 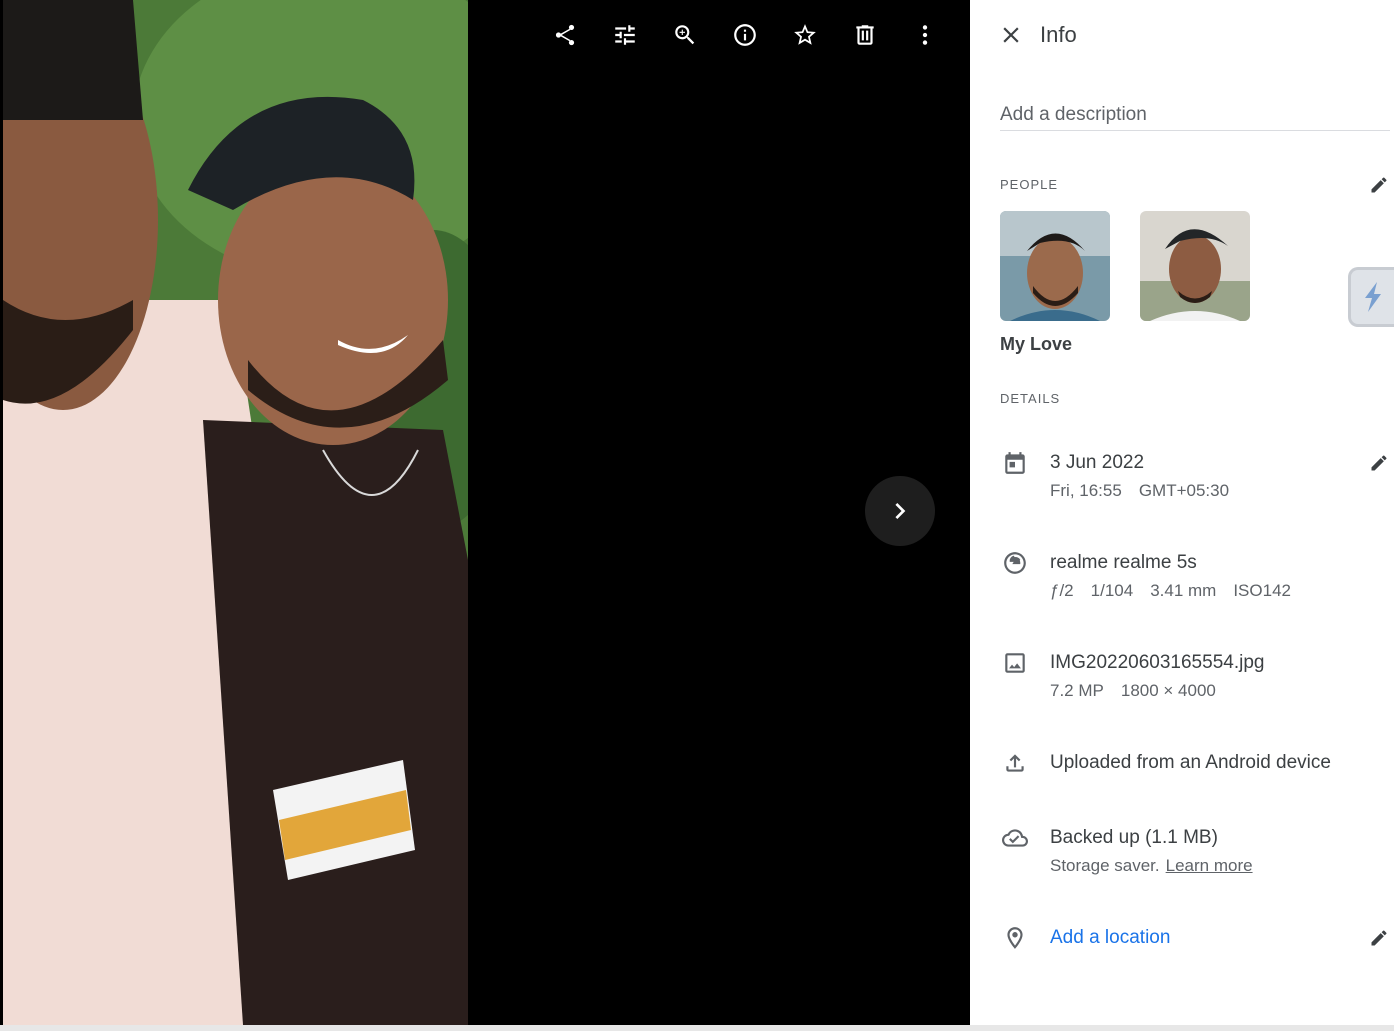 What do you see at coordinates (1086, 490) in the screenshot?
I see `day-time: Fri, 16:55` at bounding box center [1086, 490].